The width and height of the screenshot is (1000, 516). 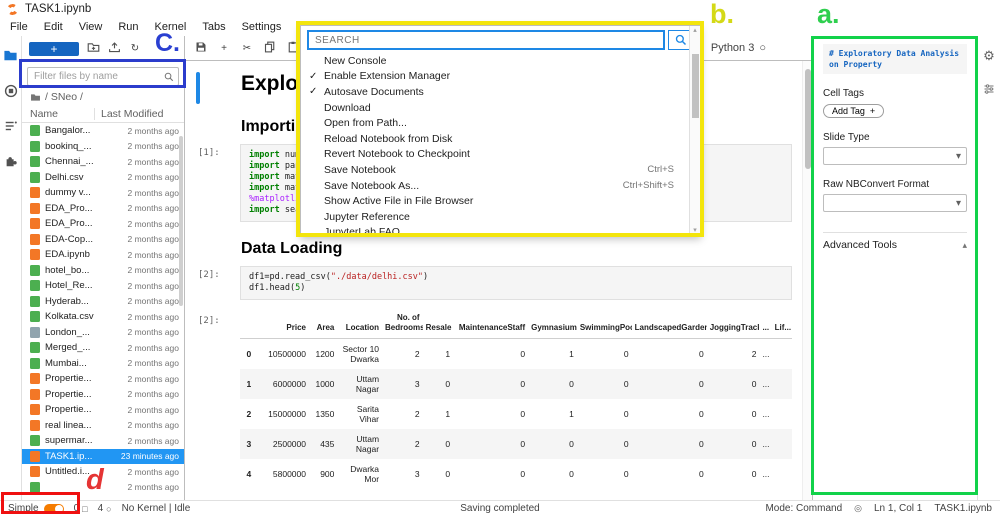 What do you see at coordinates (247, 48) in the screenshot?
I see `cut-icon: ✂` at bounding box center [247, 48].